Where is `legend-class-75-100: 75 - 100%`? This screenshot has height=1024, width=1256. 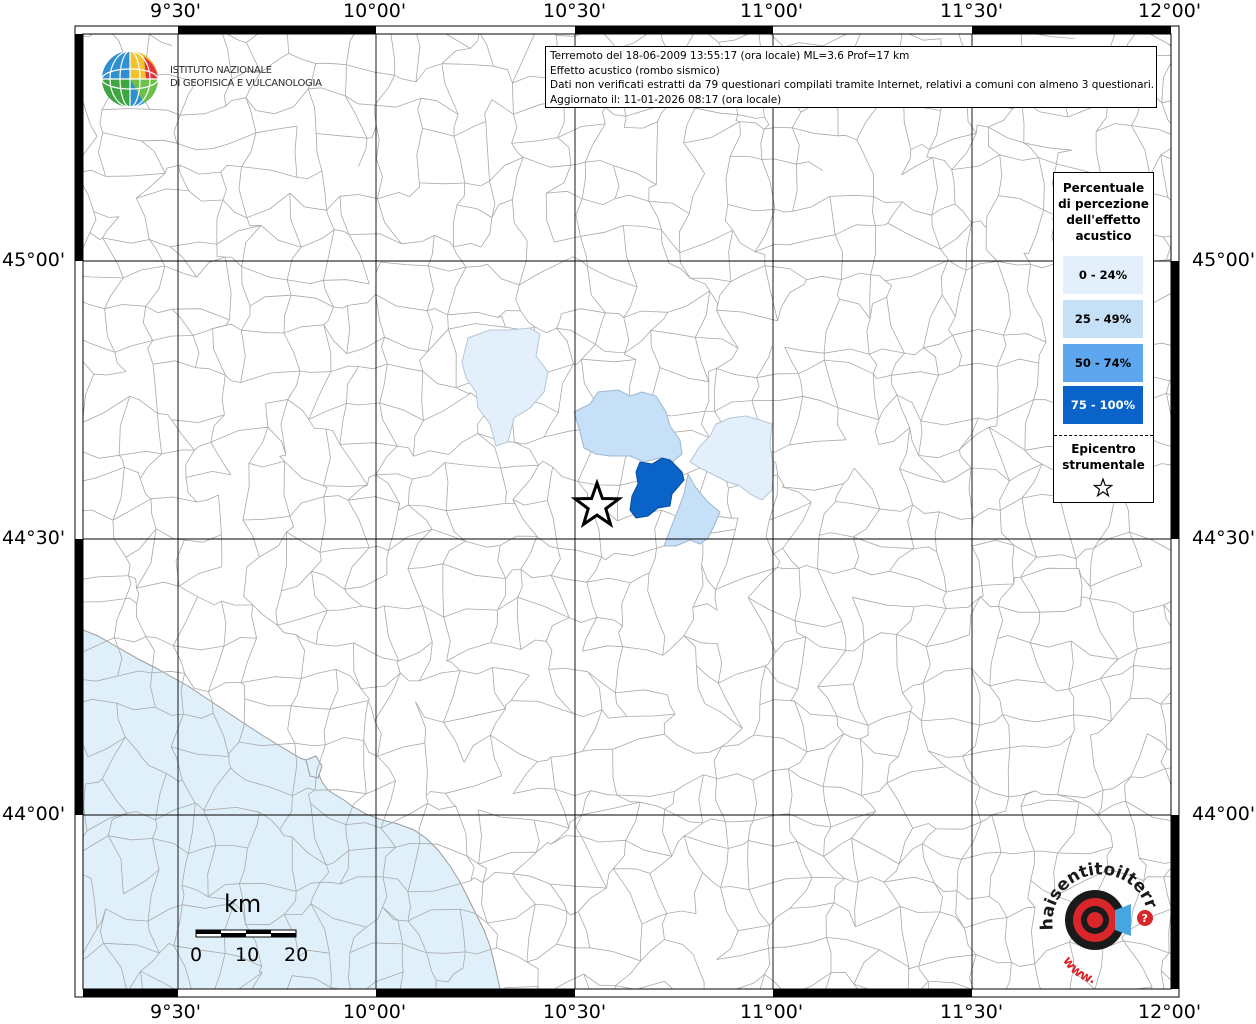
legend-class-75-100: 75 - 100% is located at coordinates (1103, 405).